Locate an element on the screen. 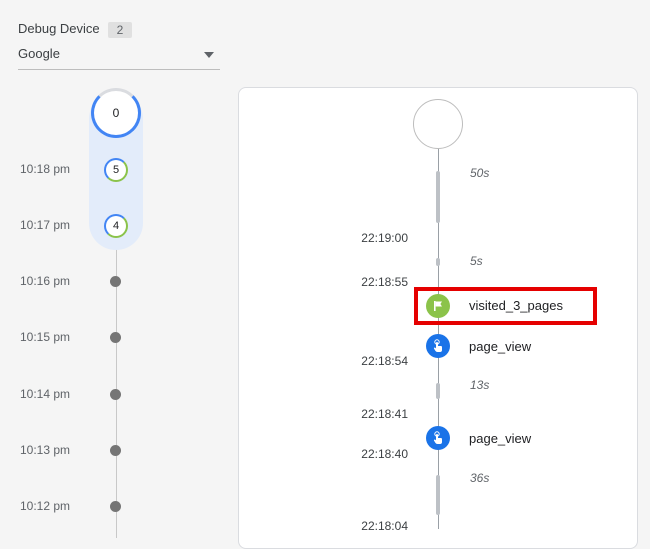 The width and height of the screenshot is (650, 549). time-gap-label: 13s is located at coordinates (480, 385).